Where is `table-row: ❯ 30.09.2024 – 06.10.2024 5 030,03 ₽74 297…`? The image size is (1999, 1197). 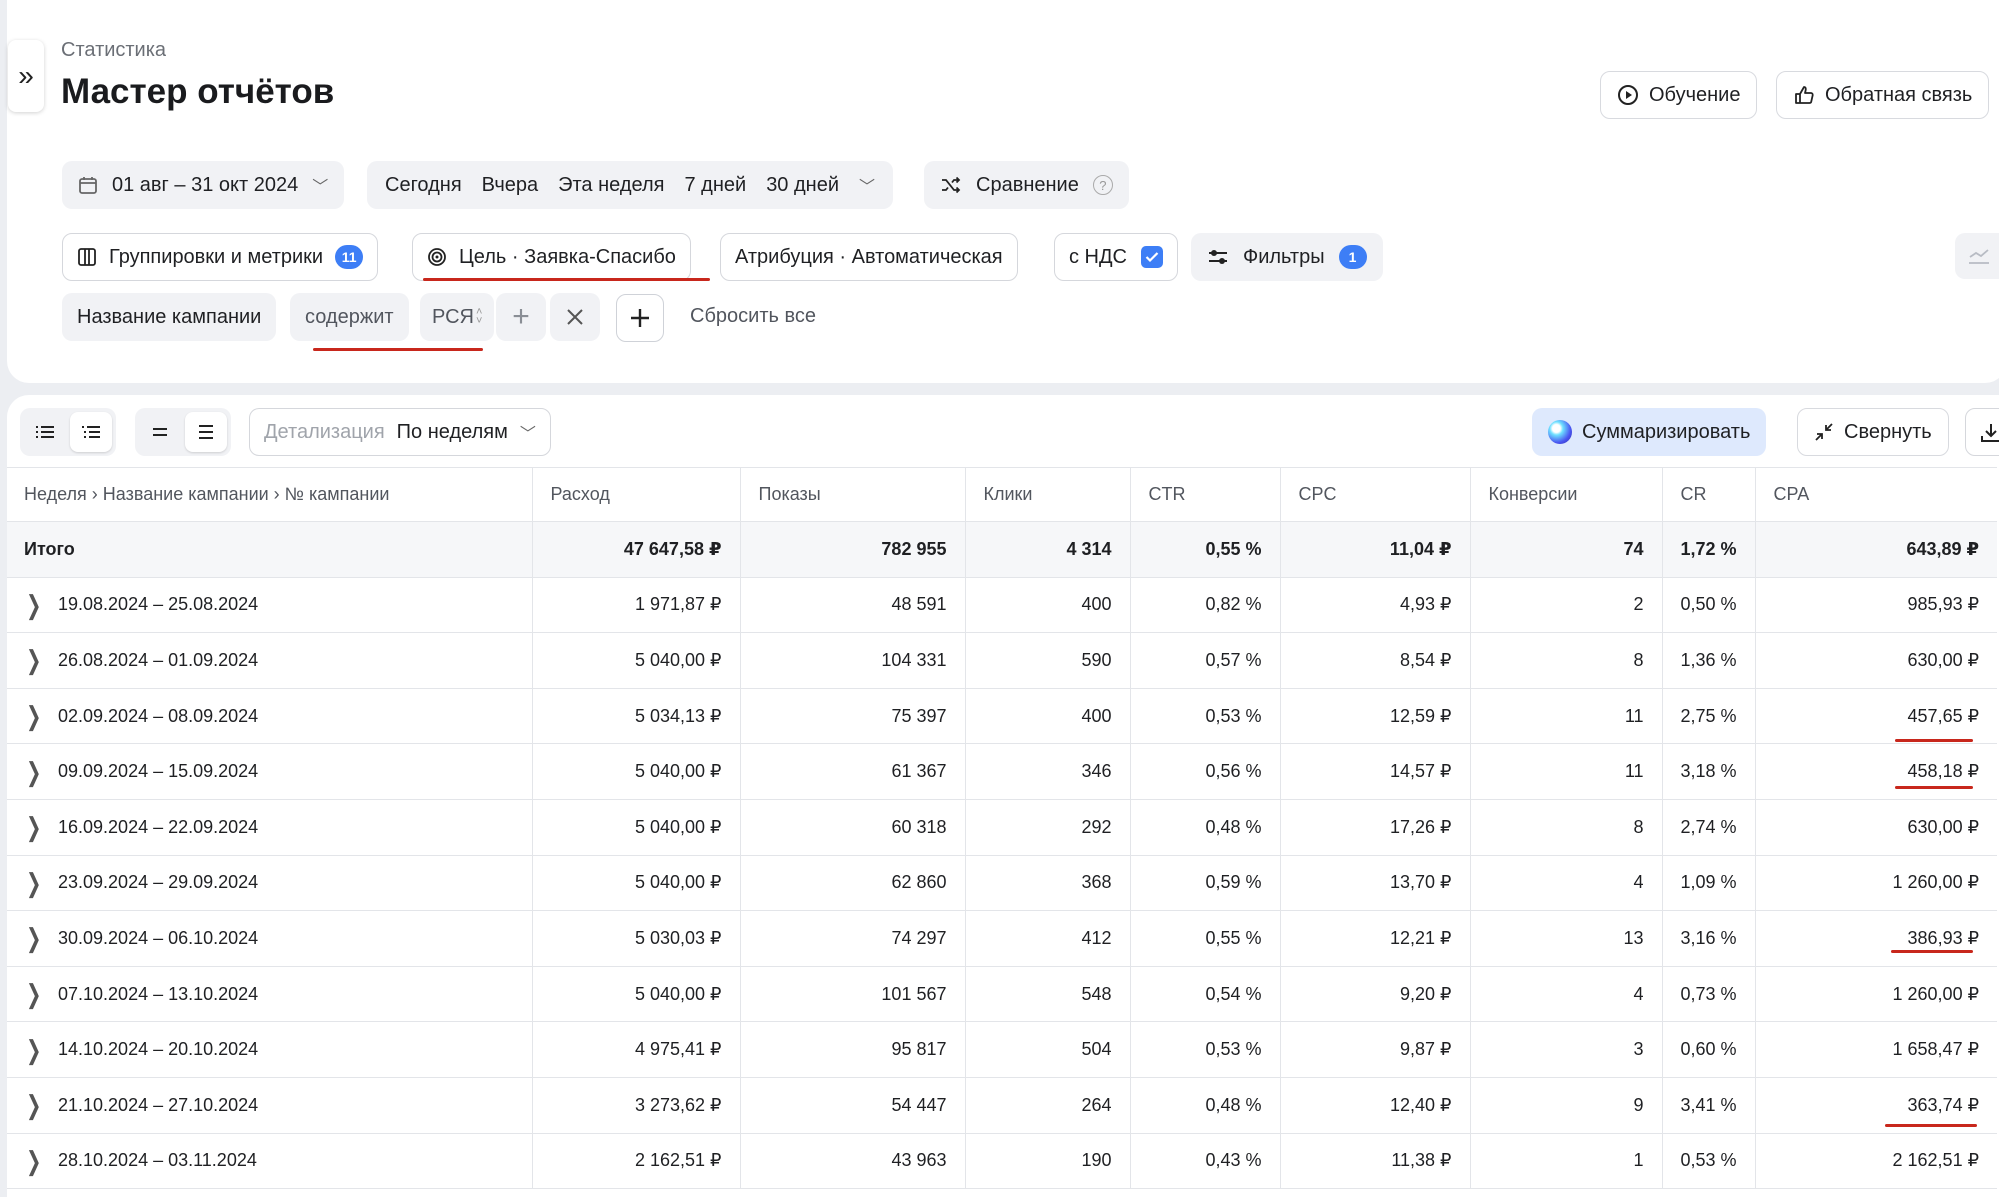 table-row: ❯ 30.09.2024 – 06.10.2024 5 030,03 ₽74 297… is located at coordinates (1002, 938).